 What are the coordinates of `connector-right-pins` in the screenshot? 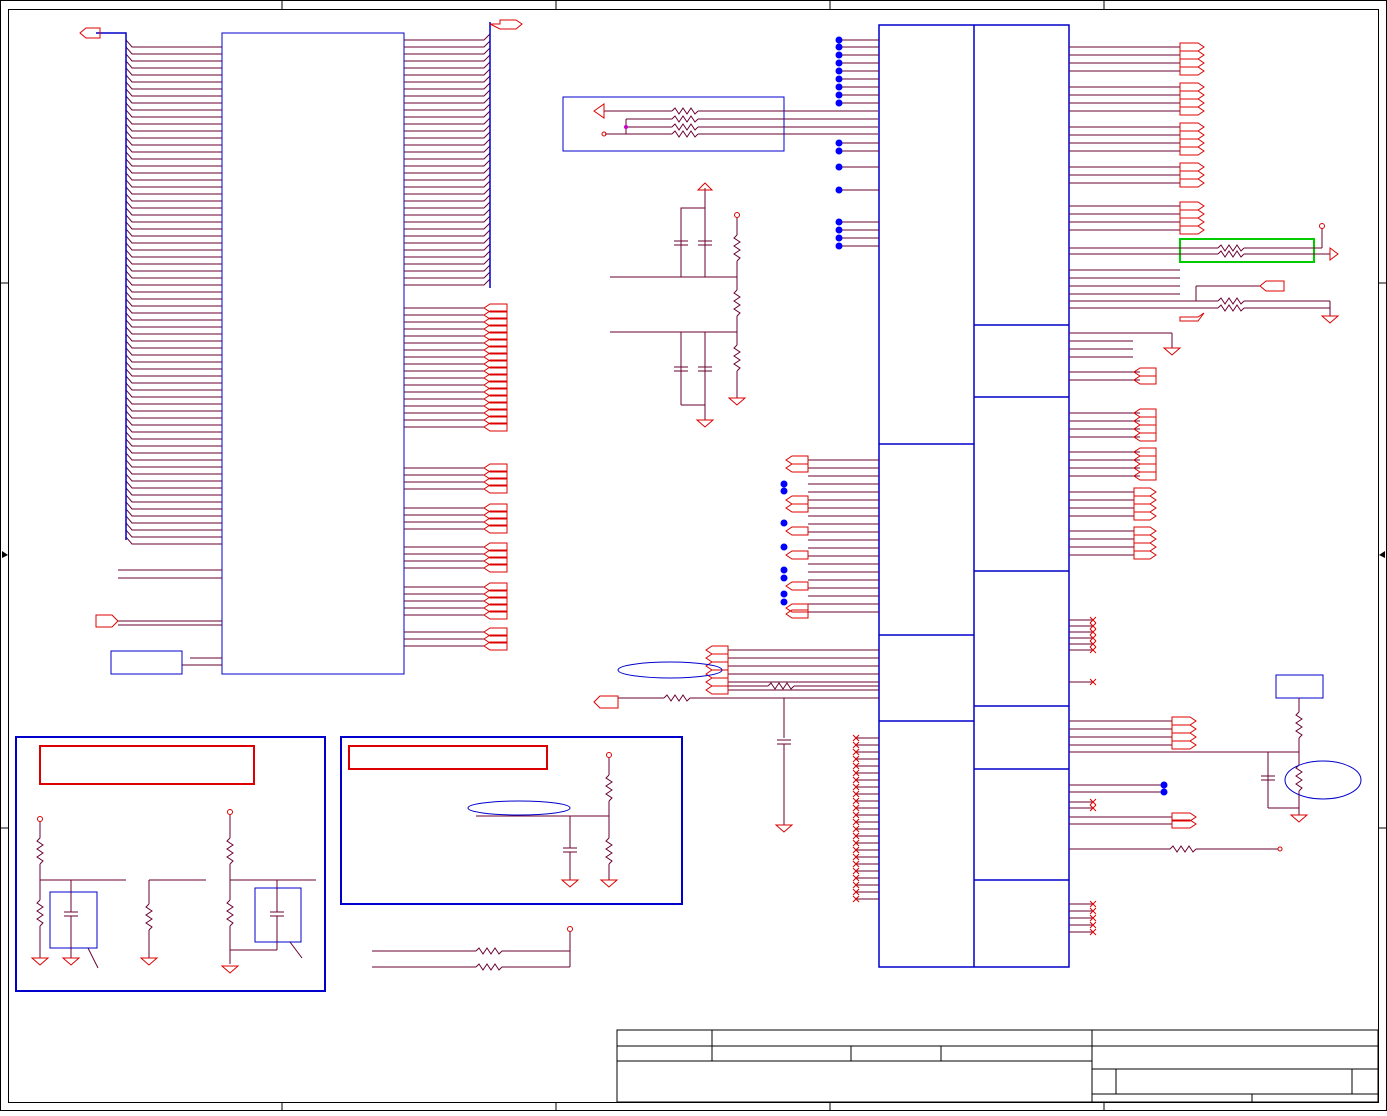 It's located at (447, 340).